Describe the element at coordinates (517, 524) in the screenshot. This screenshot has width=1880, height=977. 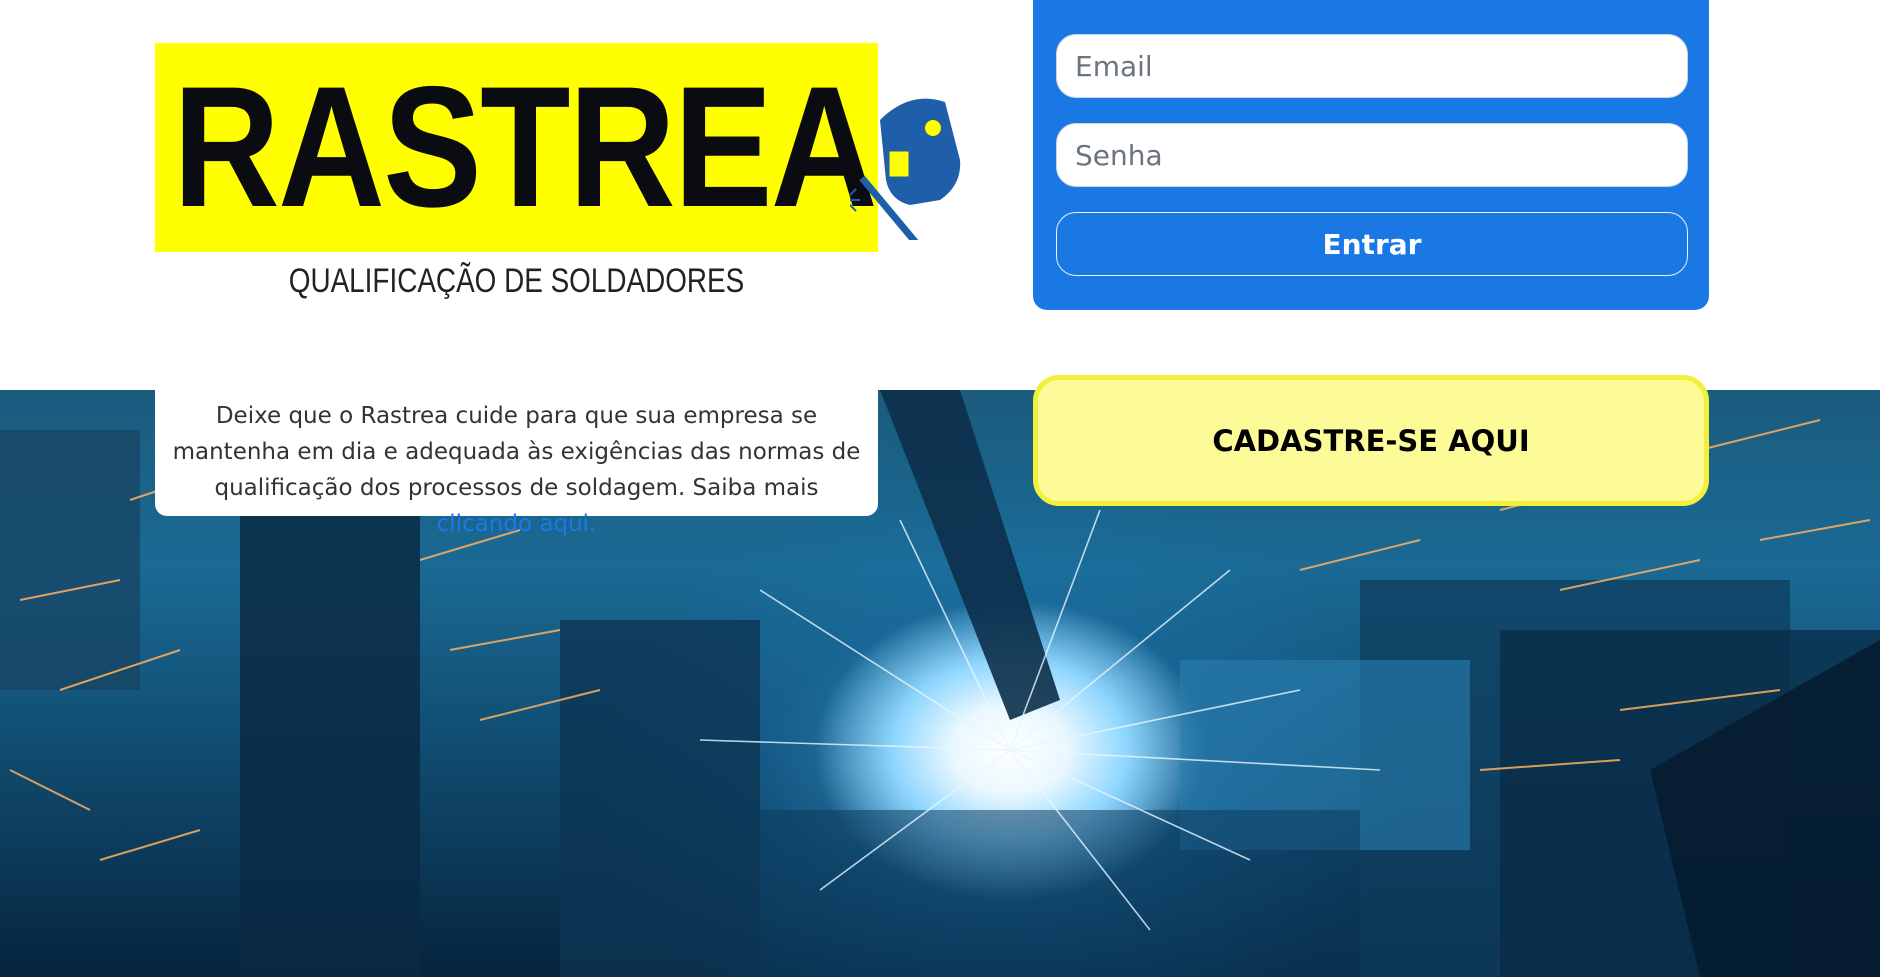
I see `learn-more-link: clicando aqui.` at that location.